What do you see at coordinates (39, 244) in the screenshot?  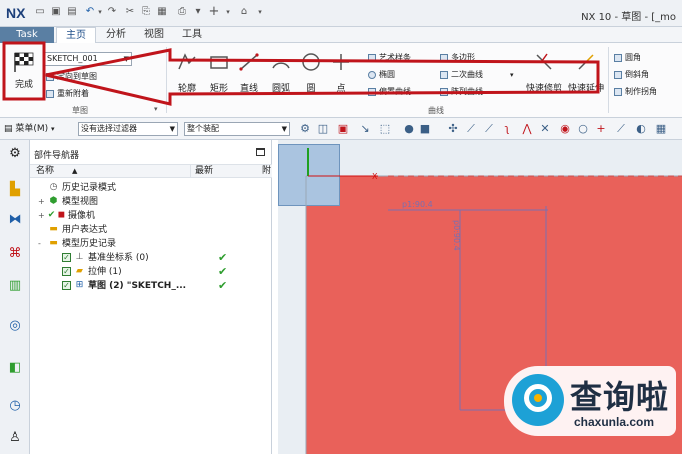 I see `collapse-icon: -` at bounding box center [39, 244].